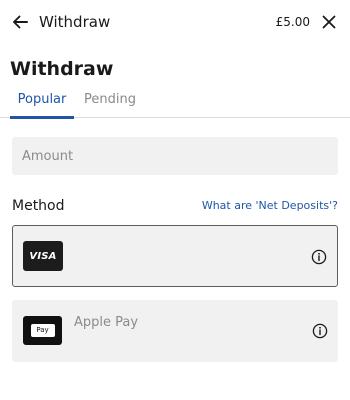 This screenshot has height=400, width=350. I want to click on visa-logo-text: VISA, so click(43, 256).